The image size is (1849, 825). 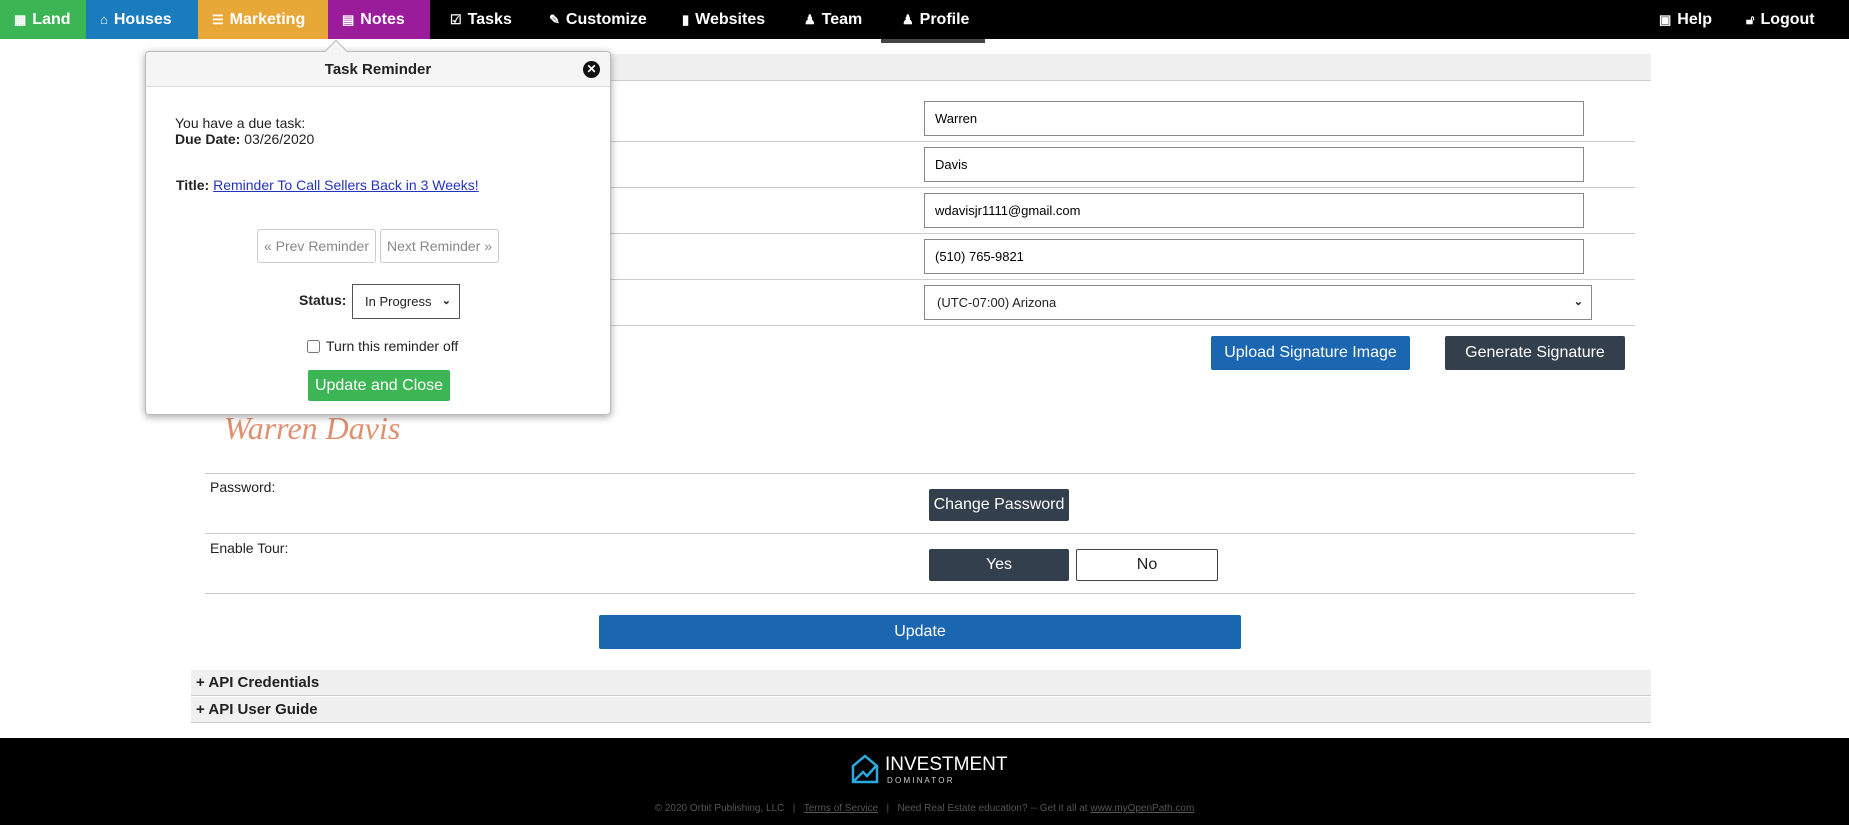 I want to click on first-name-input, so click(x=1254, y=118).